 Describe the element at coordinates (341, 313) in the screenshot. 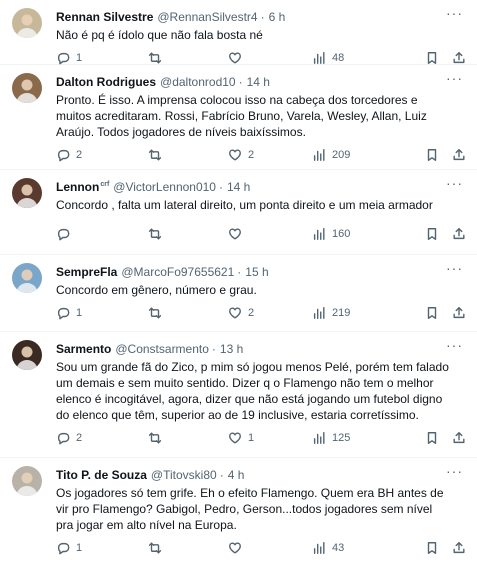

I see `views-count: 219` at that location.